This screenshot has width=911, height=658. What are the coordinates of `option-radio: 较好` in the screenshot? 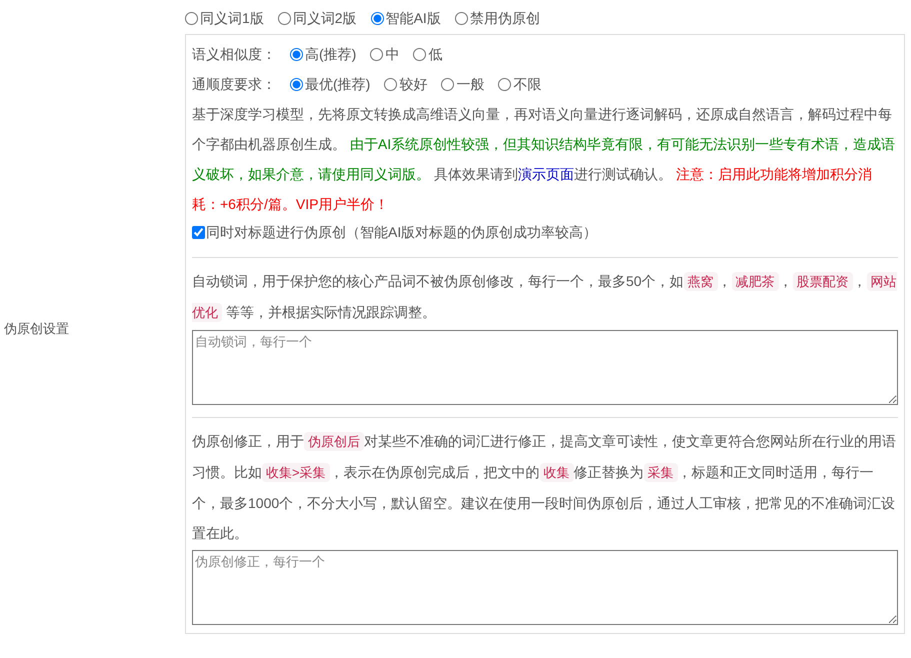 It's located at (406, 84).